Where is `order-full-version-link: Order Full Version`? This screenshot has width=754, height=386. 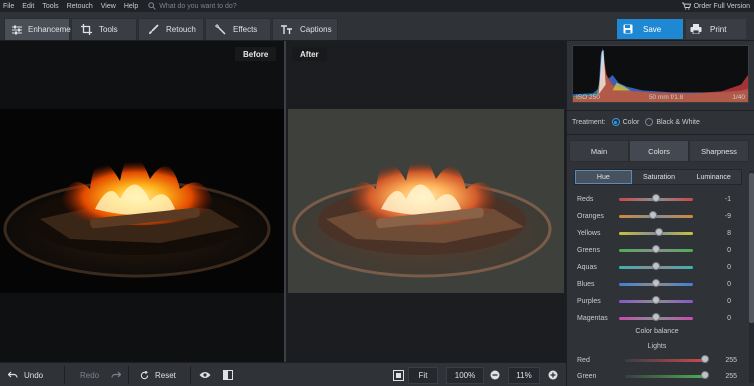
order-full-version-link: Order Full Version is located at coordinates (715, 6).